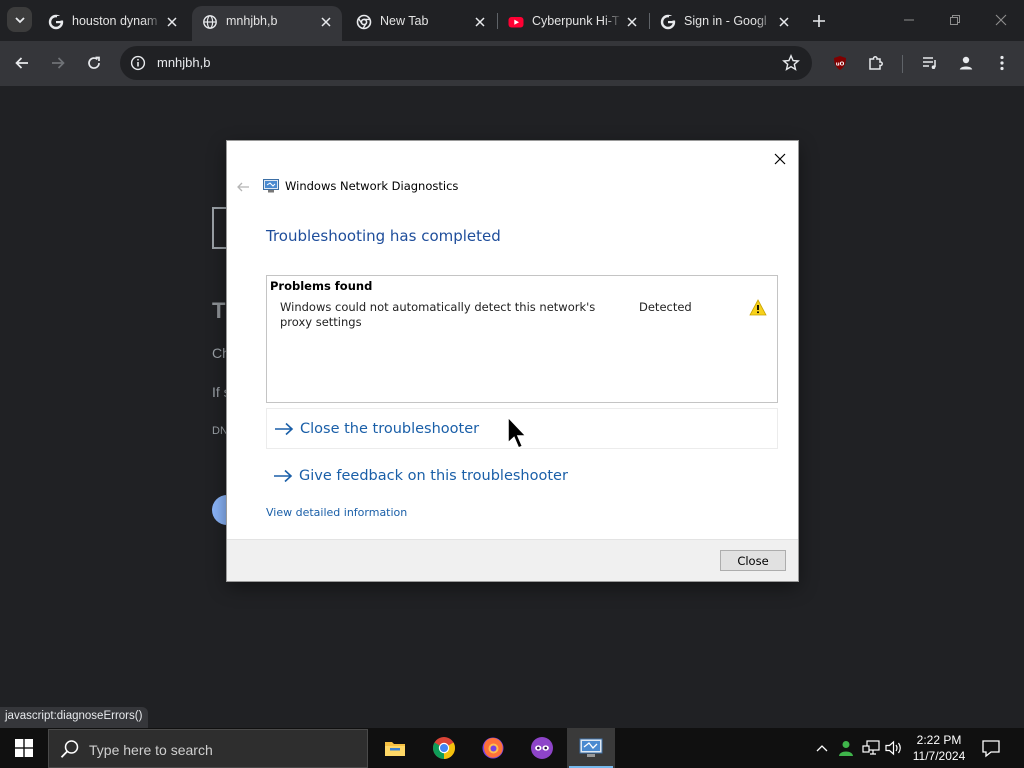 The image size is (1024, 768). I want to click on tab-4: Sign in - Googl, so click(725, 23).